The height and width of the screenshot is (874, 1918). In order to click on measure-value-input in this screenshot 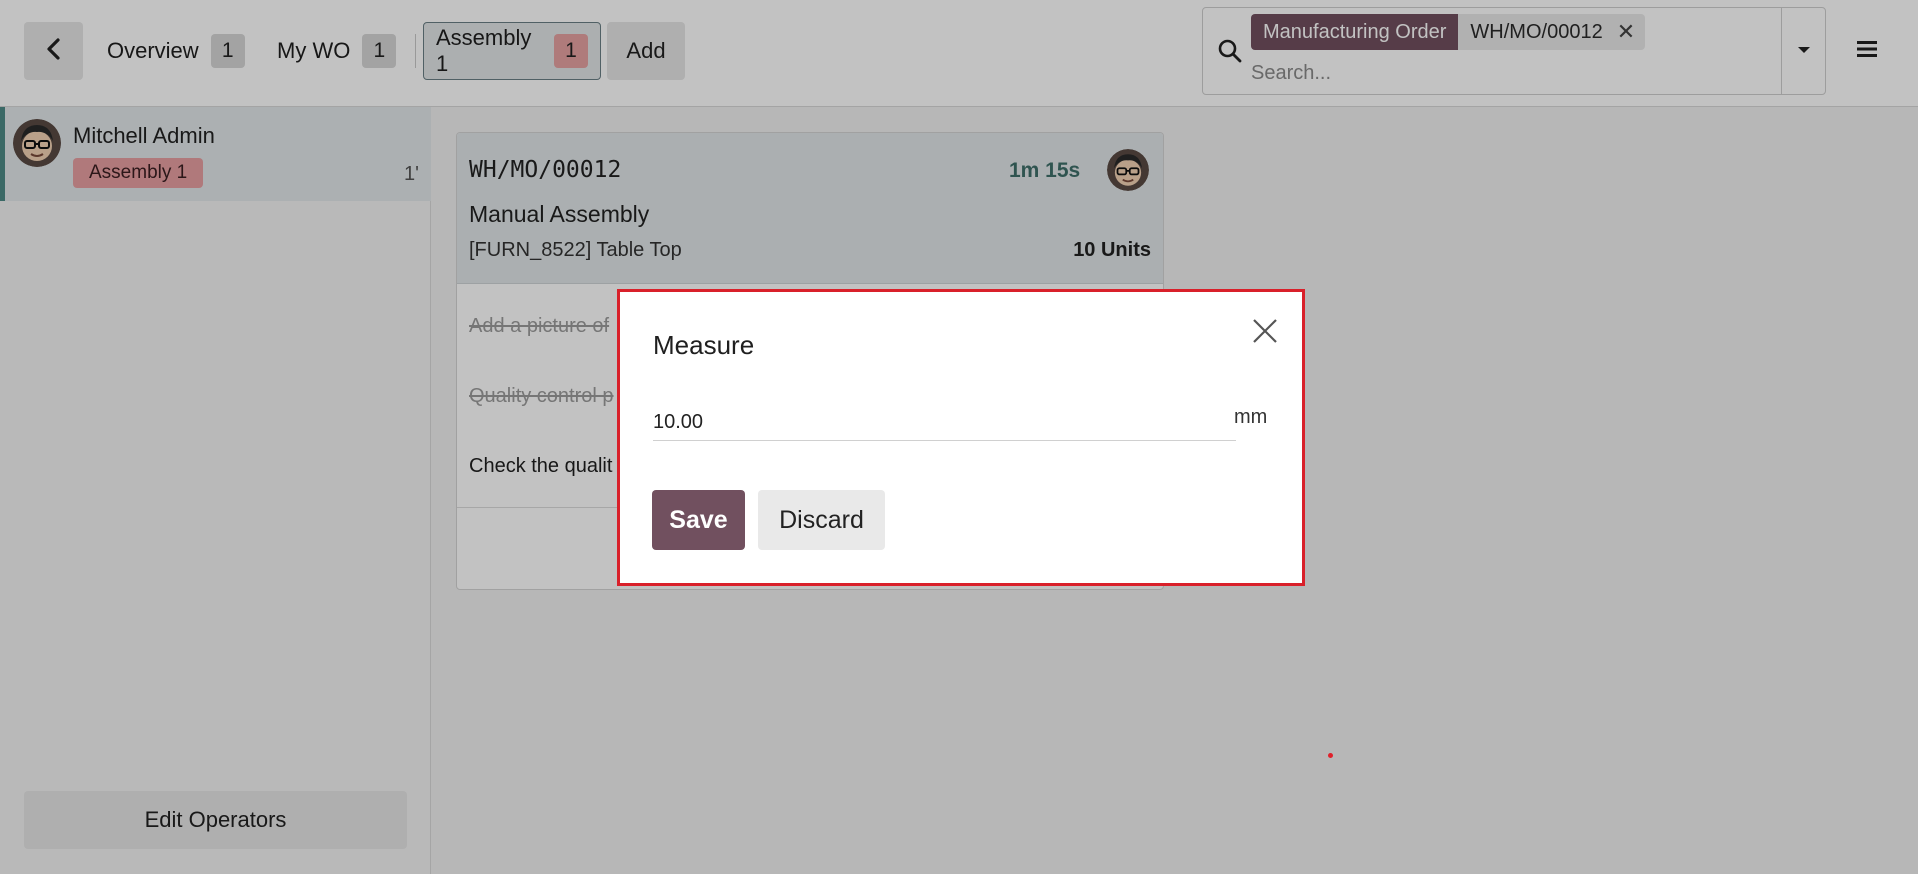, I will do `click(944, 423)`.